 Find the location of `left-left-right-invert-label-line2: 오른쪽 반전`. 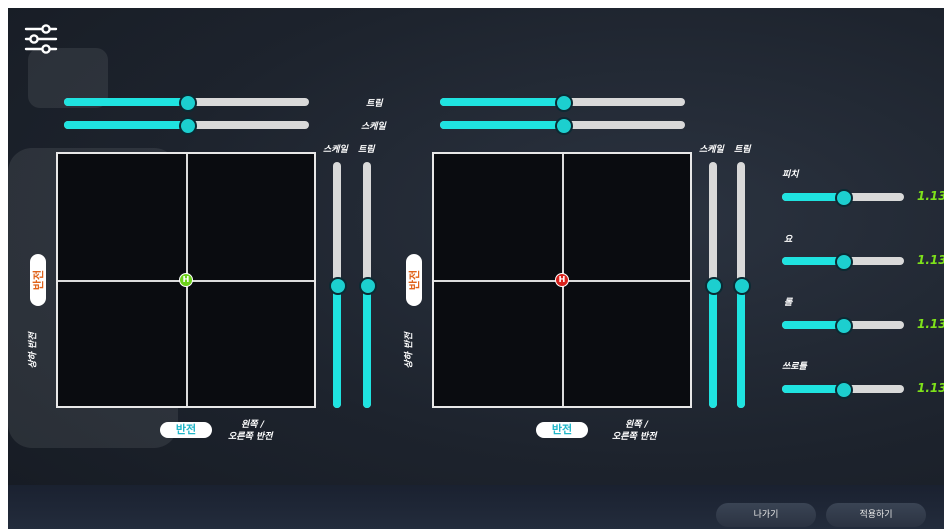

left-left-right-invert-label-line2: 오른쪽 반전 is located at coordinates (250, 437).